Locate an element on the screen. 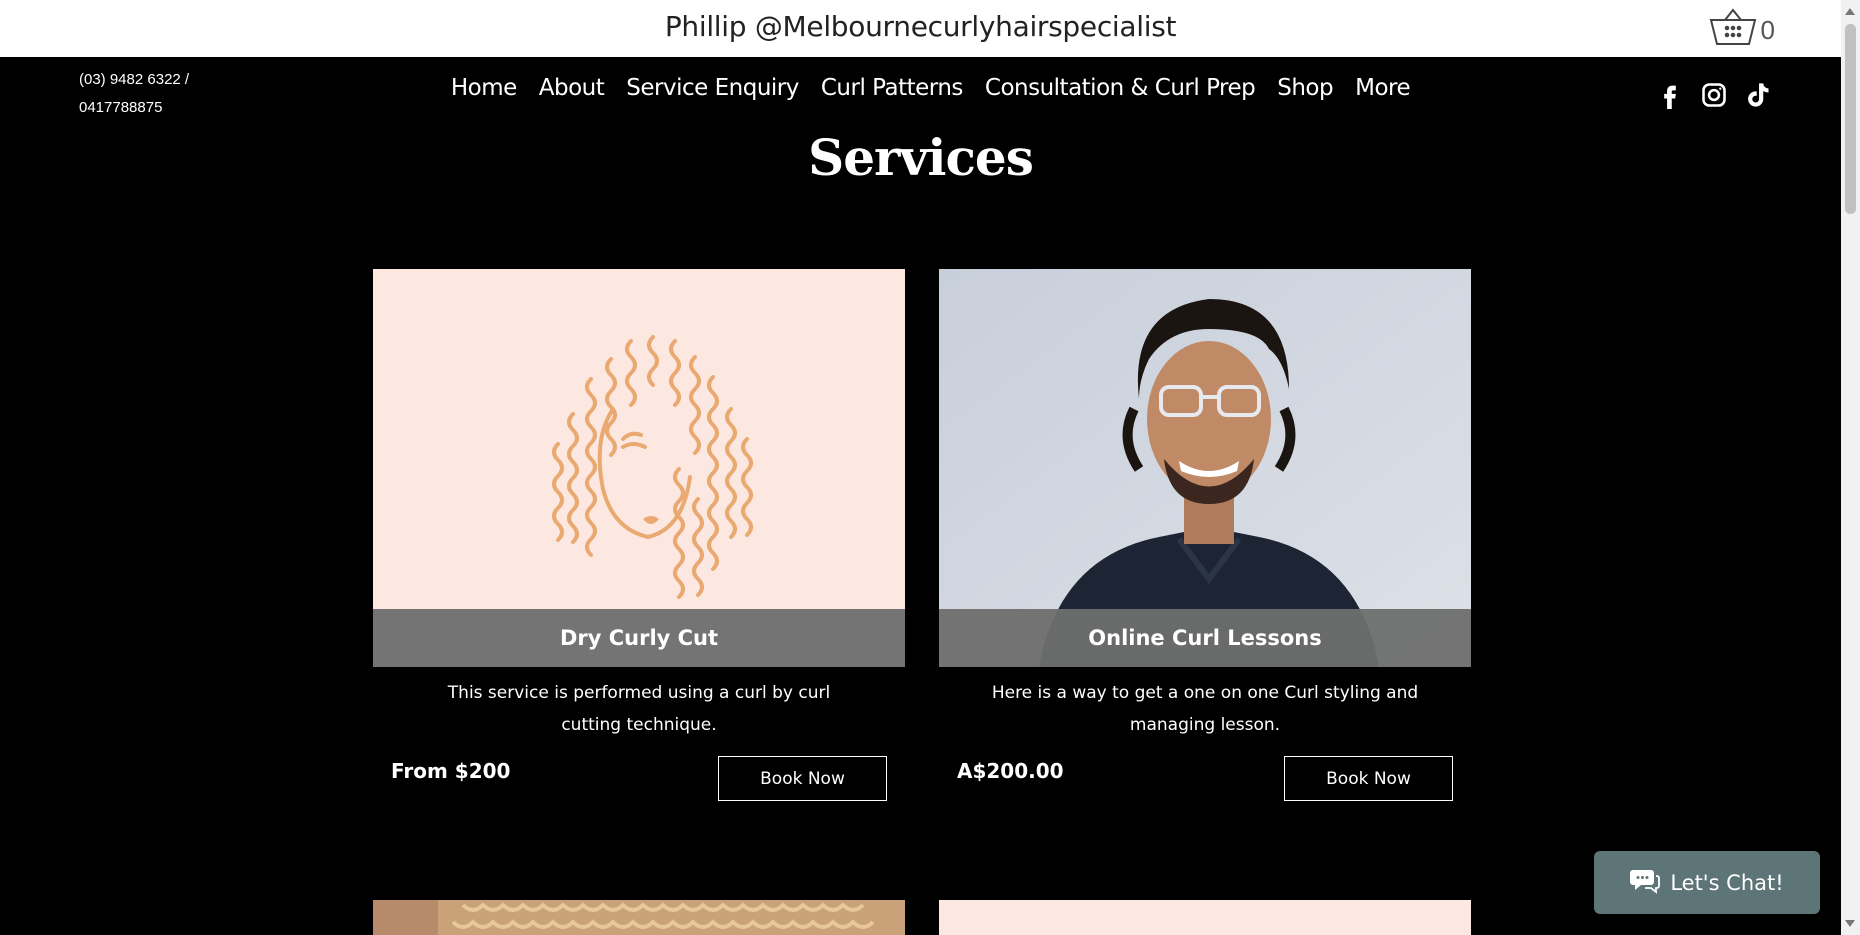  scrollbar-thumb is located at coordinates (1850, 119).